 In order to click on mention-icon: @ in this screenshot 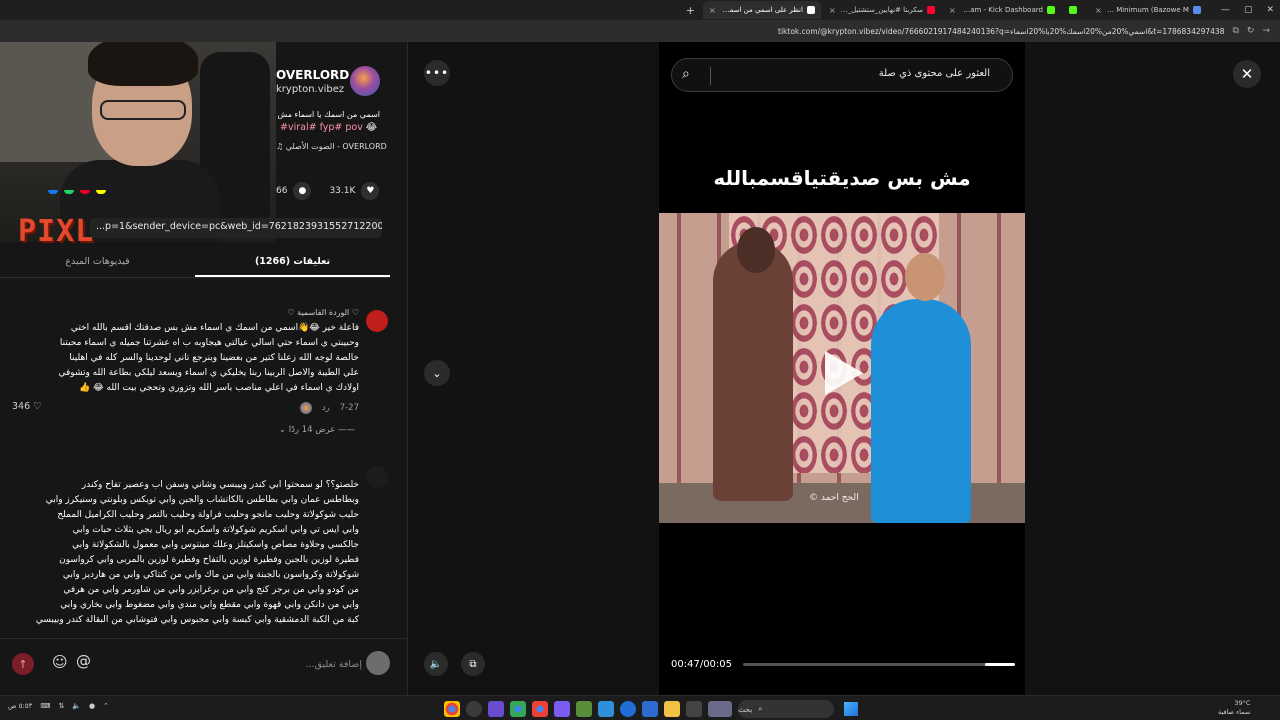, I will do `click(83, 661)`.